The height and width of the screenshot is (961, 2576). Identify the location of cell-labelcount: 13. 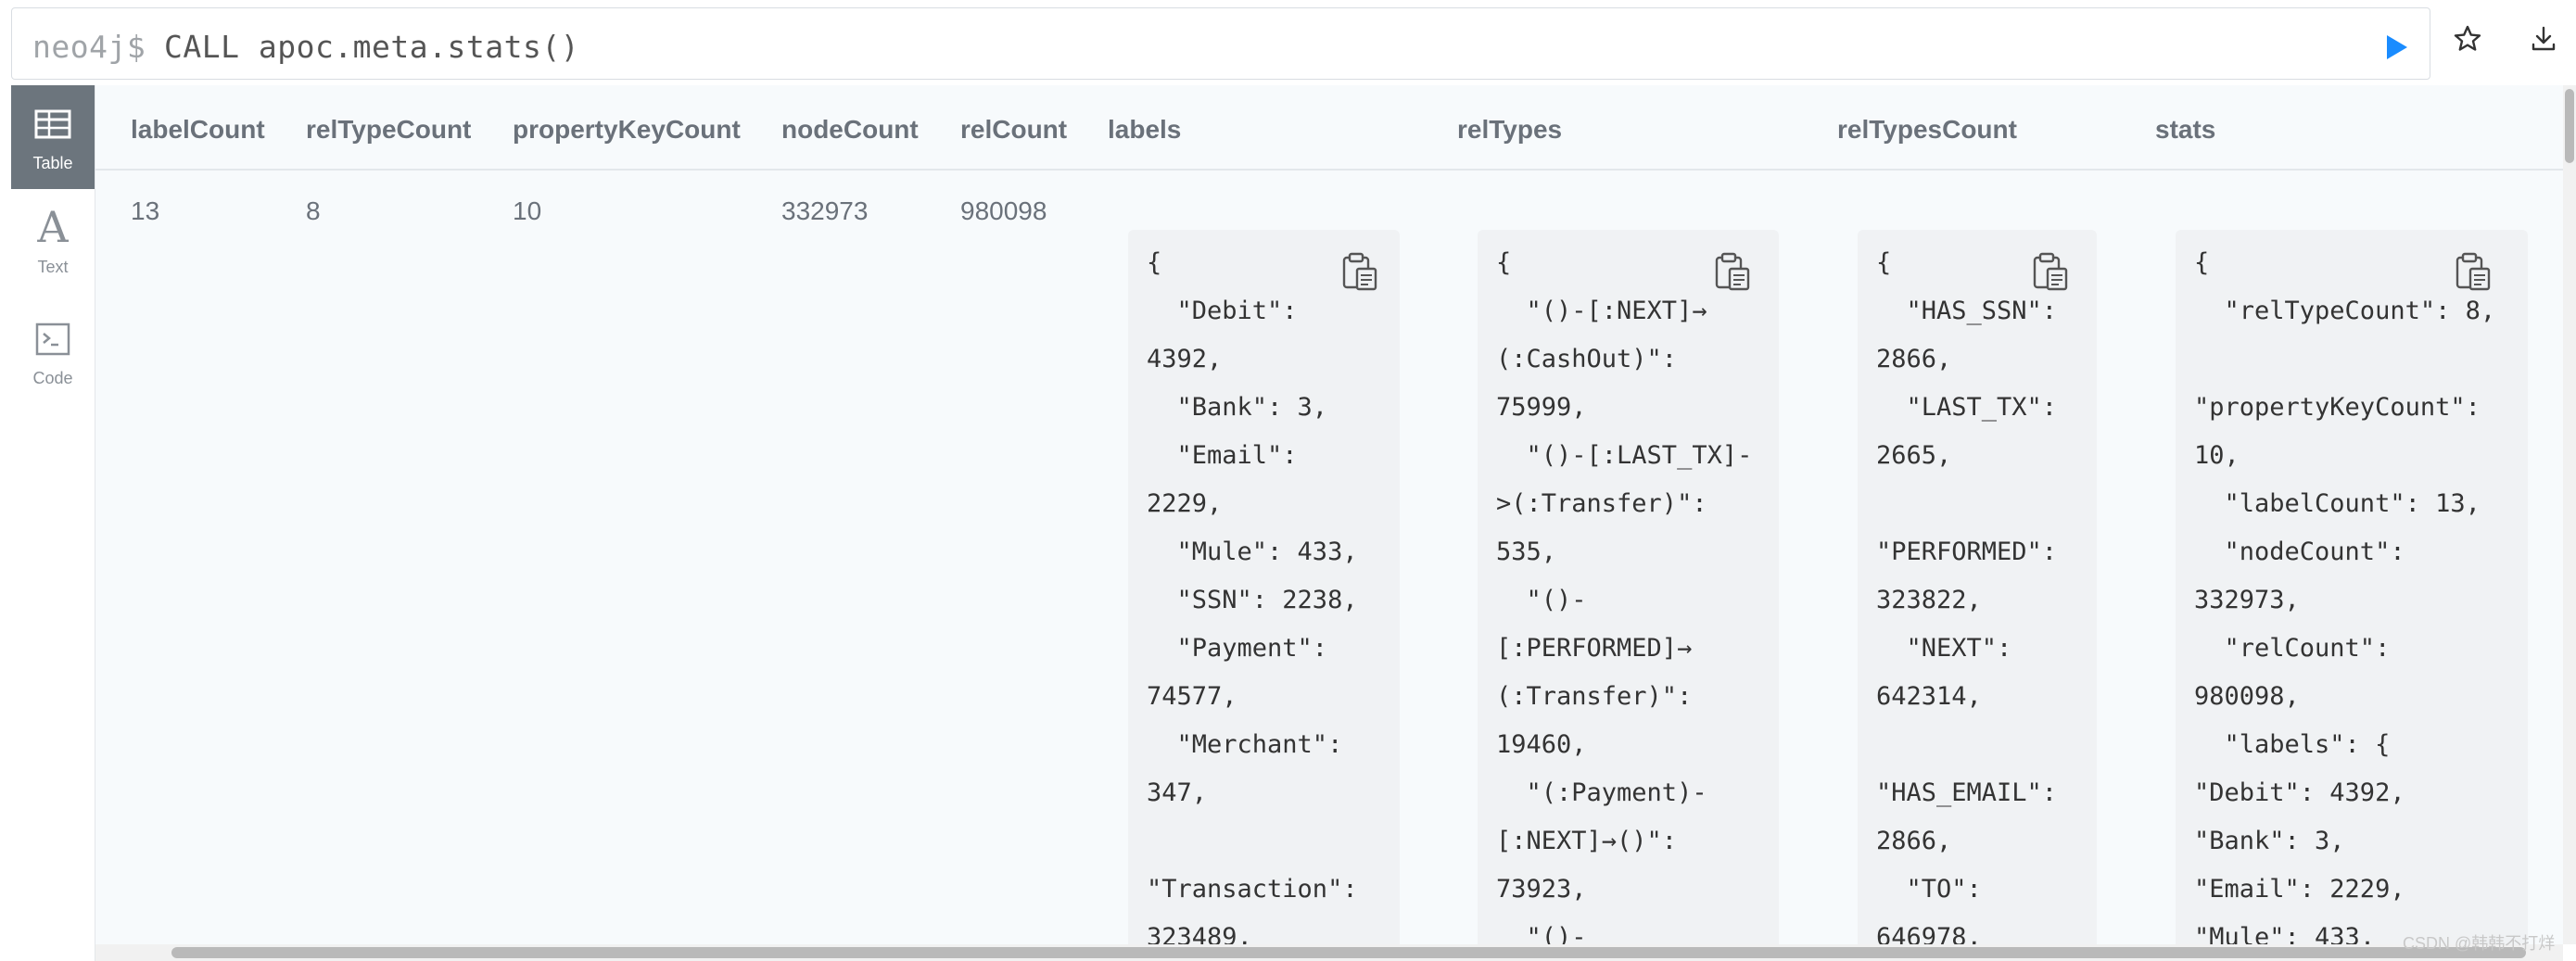
(145, 210).